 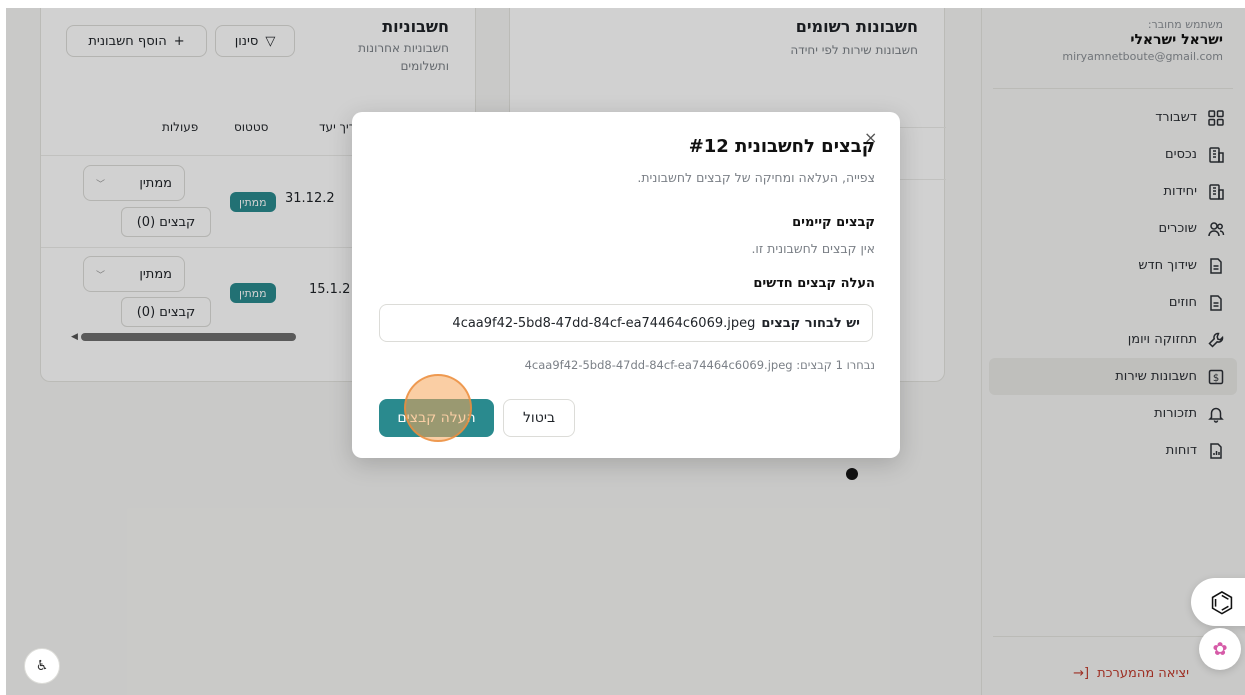 I want to click on dialog-description: צפייה, העלאה ומחיקה של קבצים לחשבונית., so click(x=756, y=177).